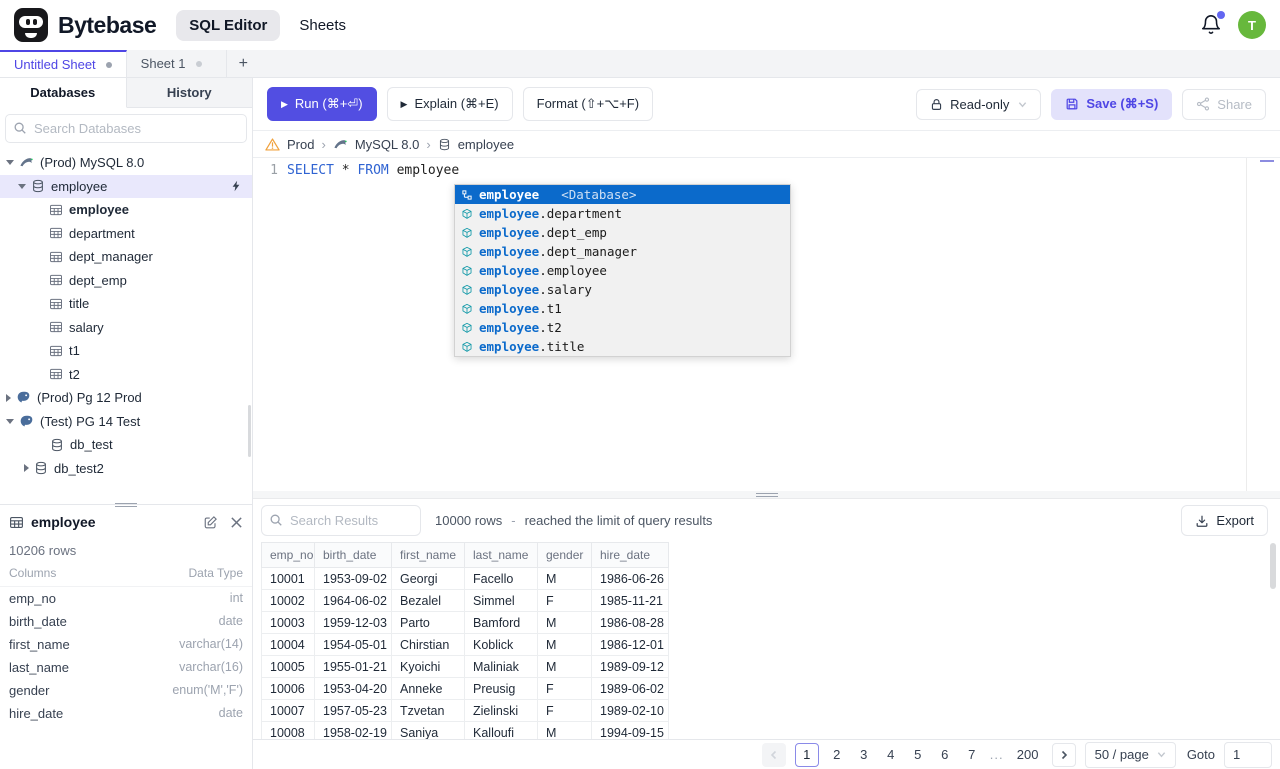 The width and height of the screenshot is (1280, 769). What do you see at coordinates (353, 555) in the screenshot?
I see `column-header: birth_date` at bounding box center [353, 555].